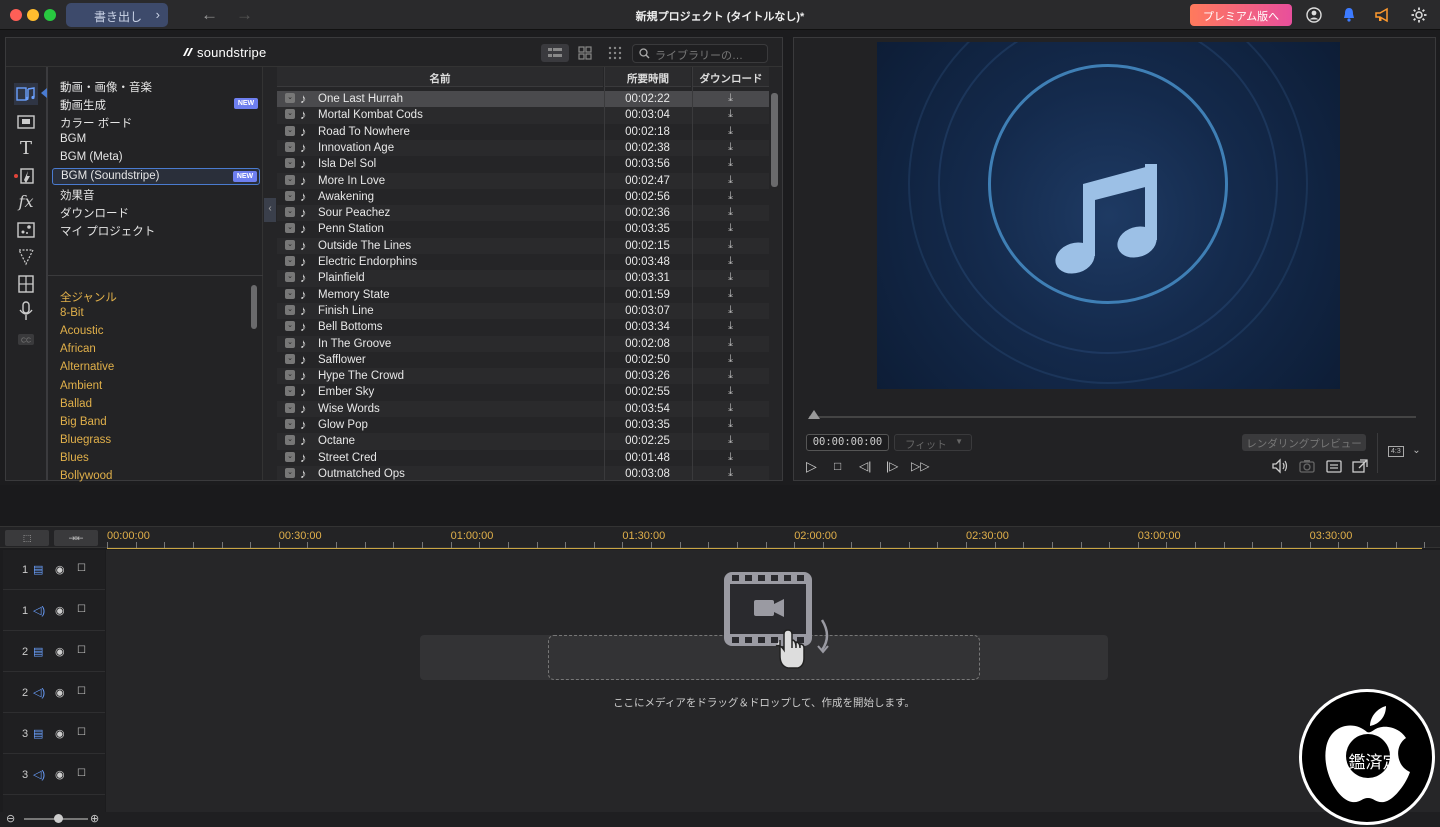 Image resolution: width=1440 pixels, height=827 pixels. I want to click on export-button: 書き出し ›, so click(117, 15).